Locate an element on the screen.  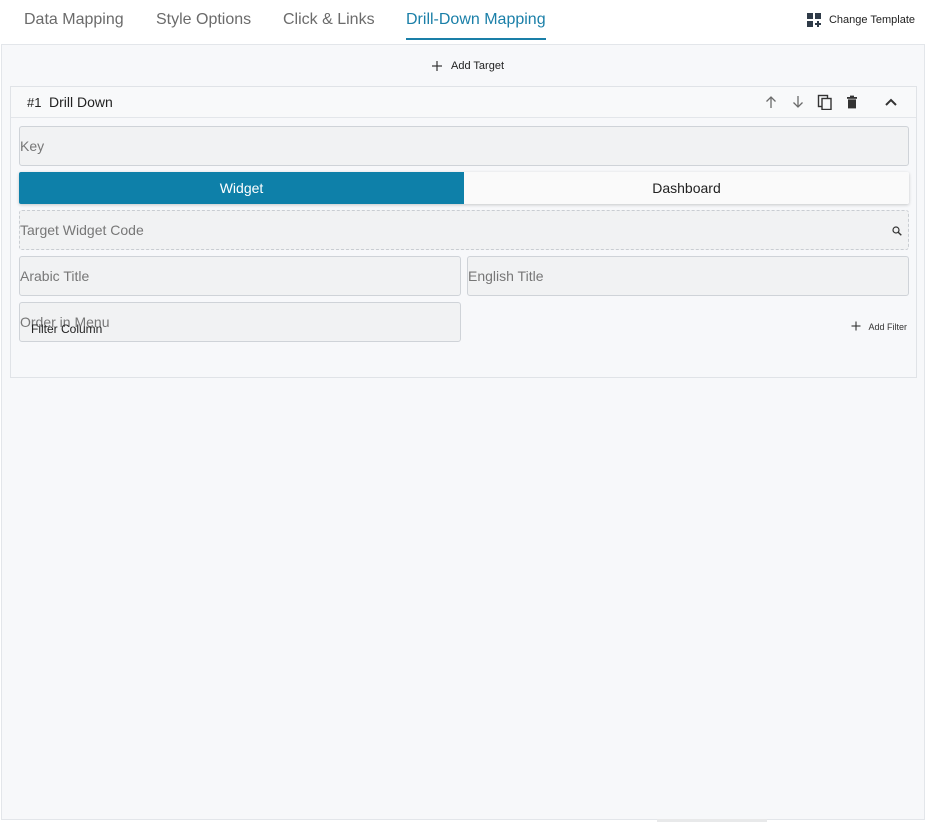
key-field is located at coordinates (464, 146).